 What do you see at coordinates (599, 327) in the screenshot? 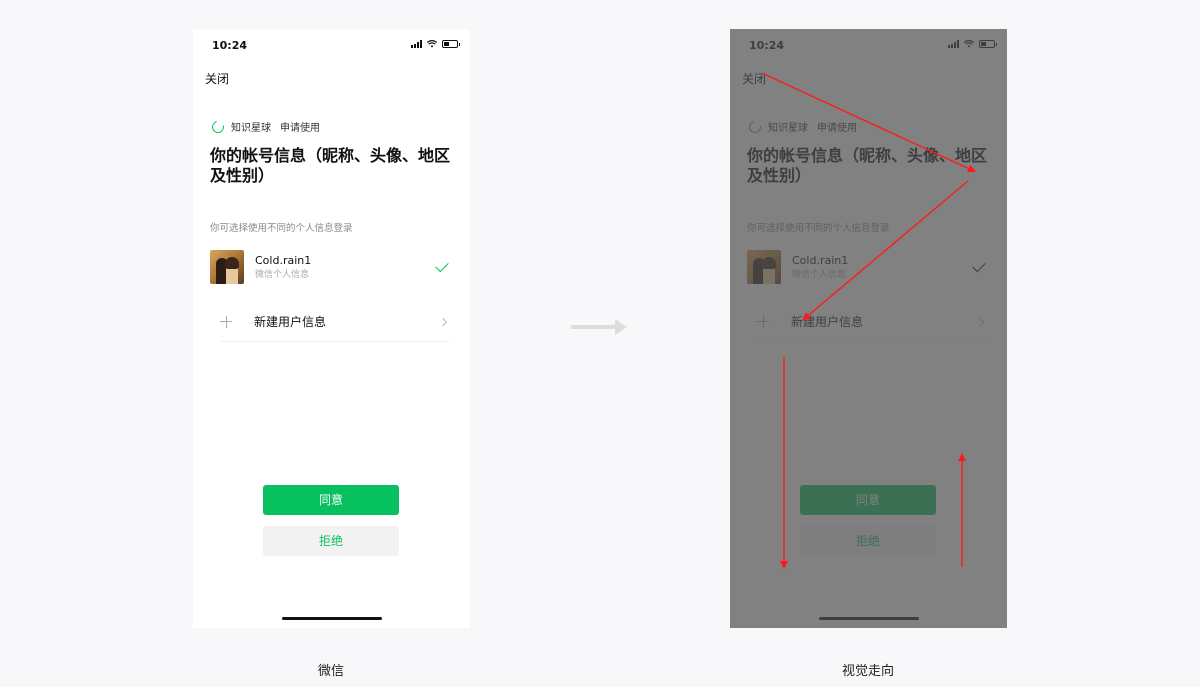
I see `flow-arrow-icon` at bounding box center [599, 327].